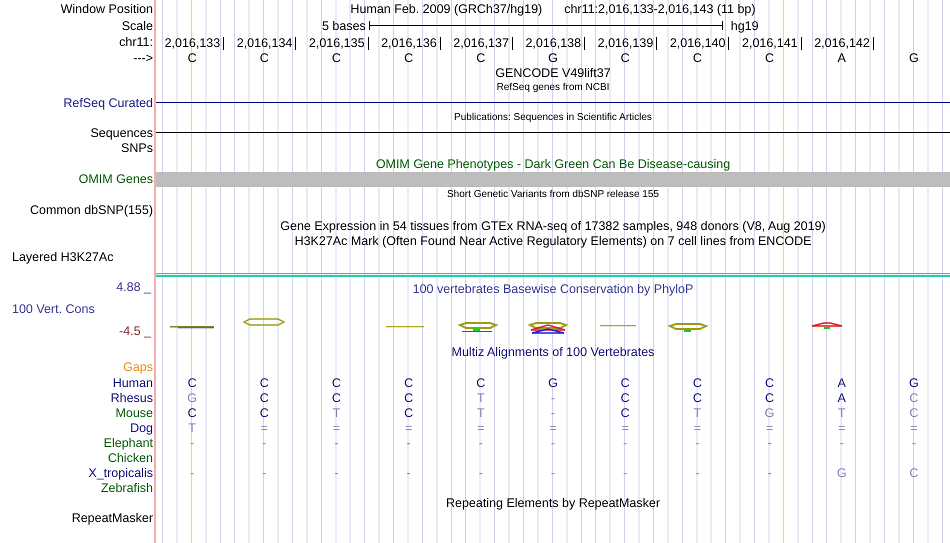 The height and width of the screenshot is (543, 950). What do you see at coordinates (628, 43) in the screenshot?
I see `position-label: 2,016,139` at bounding box center [628, 43].